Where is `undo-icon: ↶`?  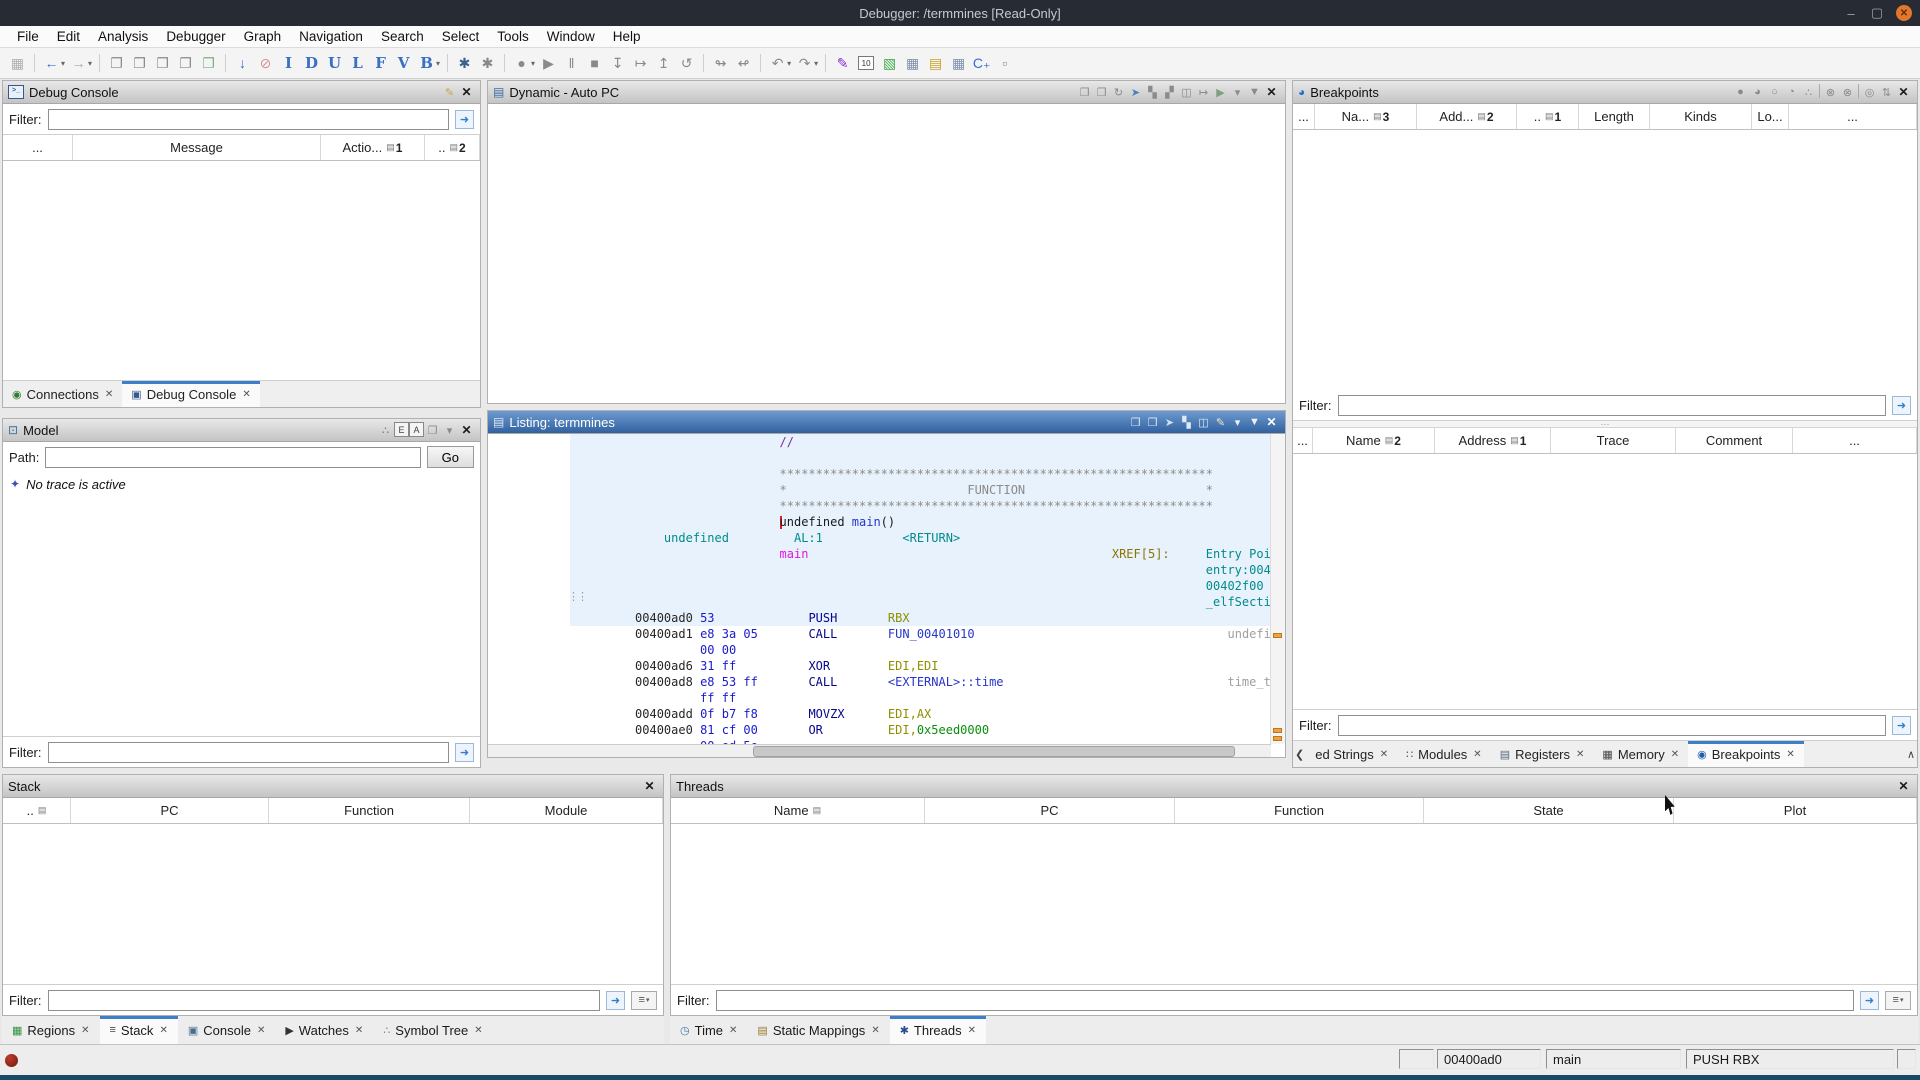 undo-icon: ↶ is located at coordinates (777, 63).